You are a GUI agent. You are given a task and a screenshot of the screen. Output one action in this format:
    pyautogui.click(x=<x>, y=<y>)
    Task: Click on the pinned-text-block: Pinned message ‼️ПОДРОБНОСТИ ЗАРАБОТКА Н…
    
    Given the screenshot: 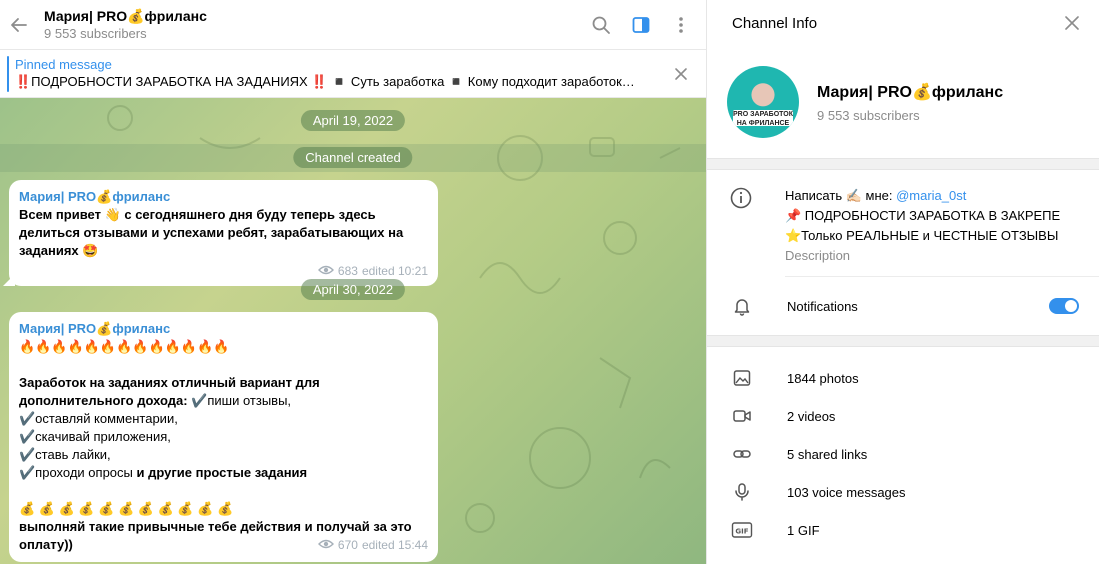 What is the action you would take?
    pyautogui.click(x=337, y=74)
    